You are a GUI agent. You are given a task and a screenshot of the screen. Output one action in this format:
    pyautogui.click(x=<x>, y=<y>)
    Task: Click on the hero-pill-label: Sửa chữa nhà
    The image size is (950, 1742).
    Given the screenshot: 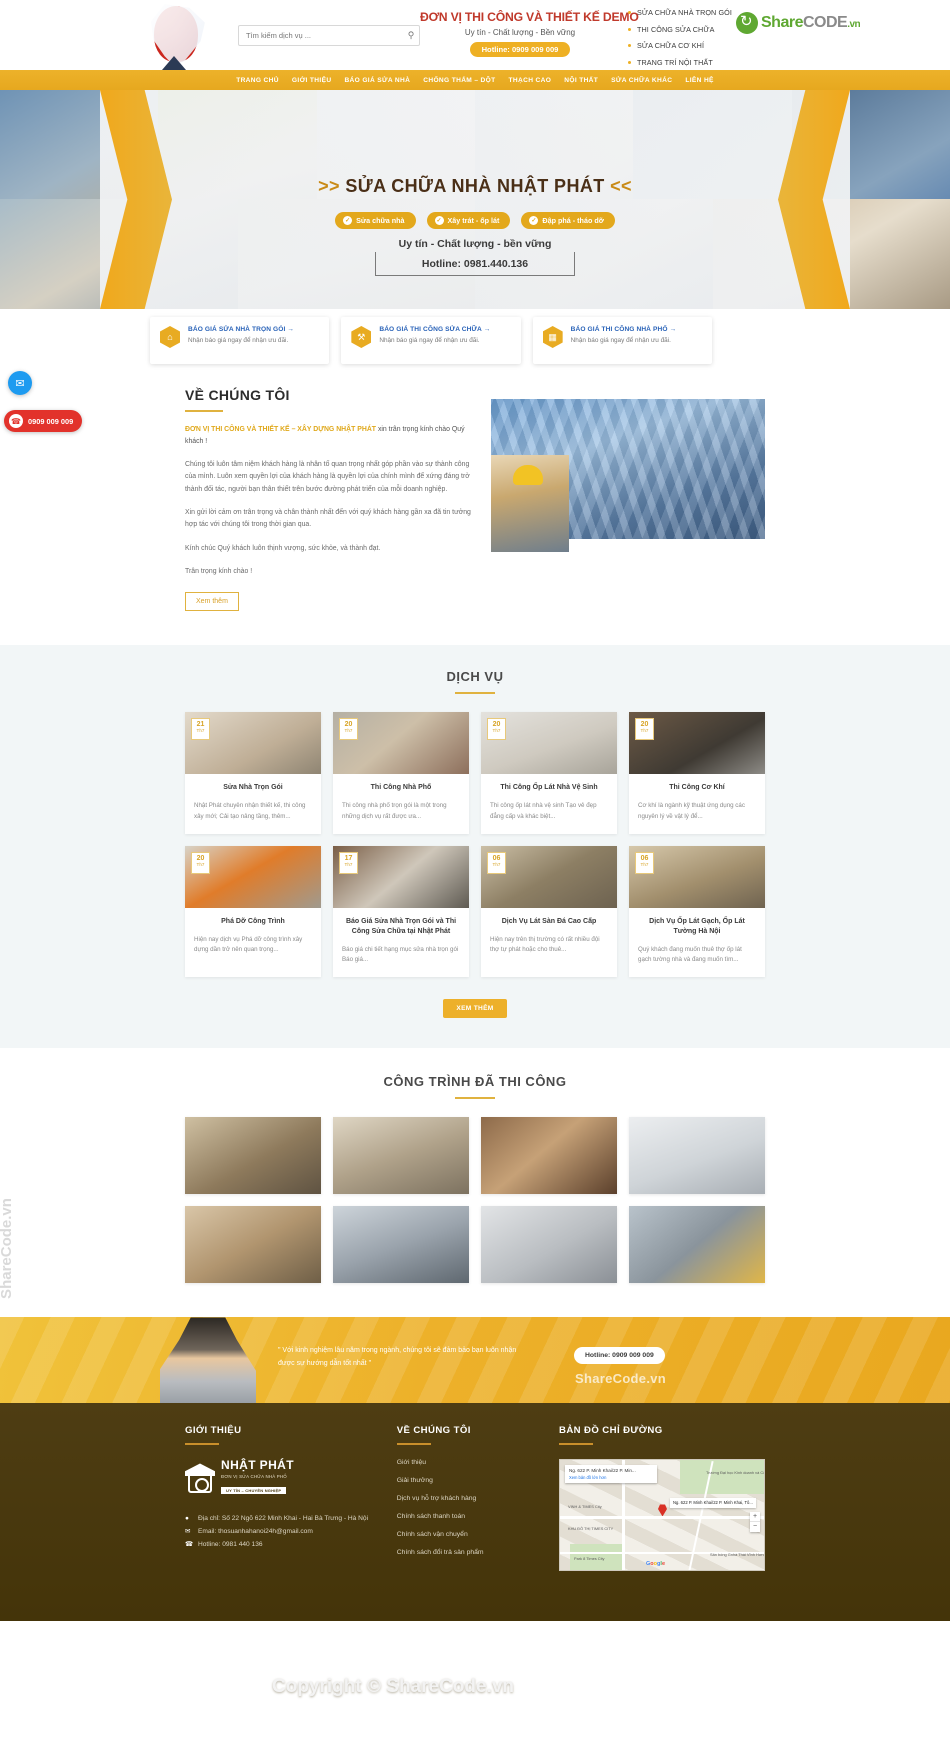 What is the action you would take?
    pyautogui.click(x=380, y=220)
    